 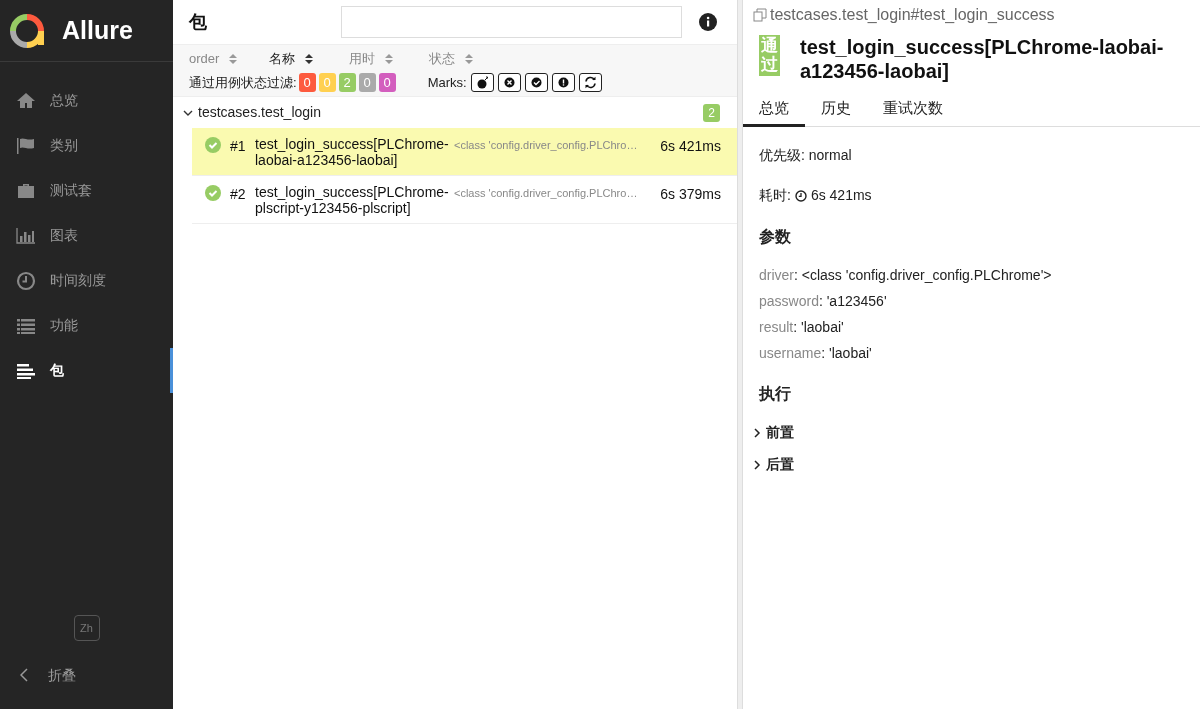 What do you see at coordinates (775, 195) in the screenshot?
I see `duration-label: 耗时:` at bounding box center [775, 195].